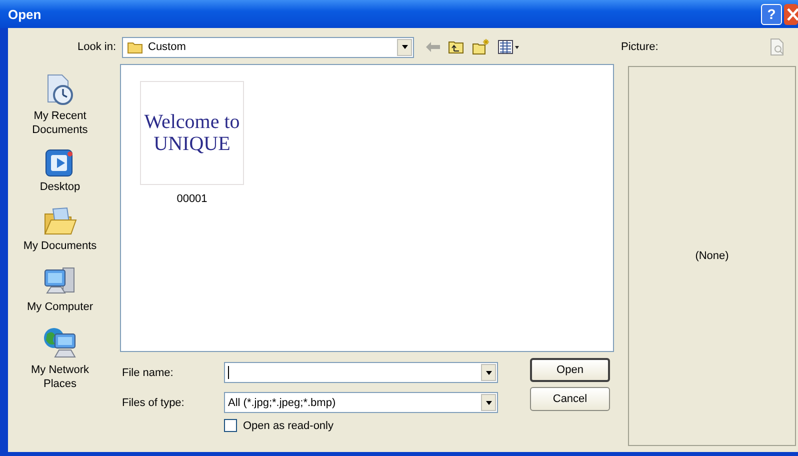  Describe the element at coordinates (288, 426) in the screenshot. I see `read-only-label: Open as read-only` at that location.